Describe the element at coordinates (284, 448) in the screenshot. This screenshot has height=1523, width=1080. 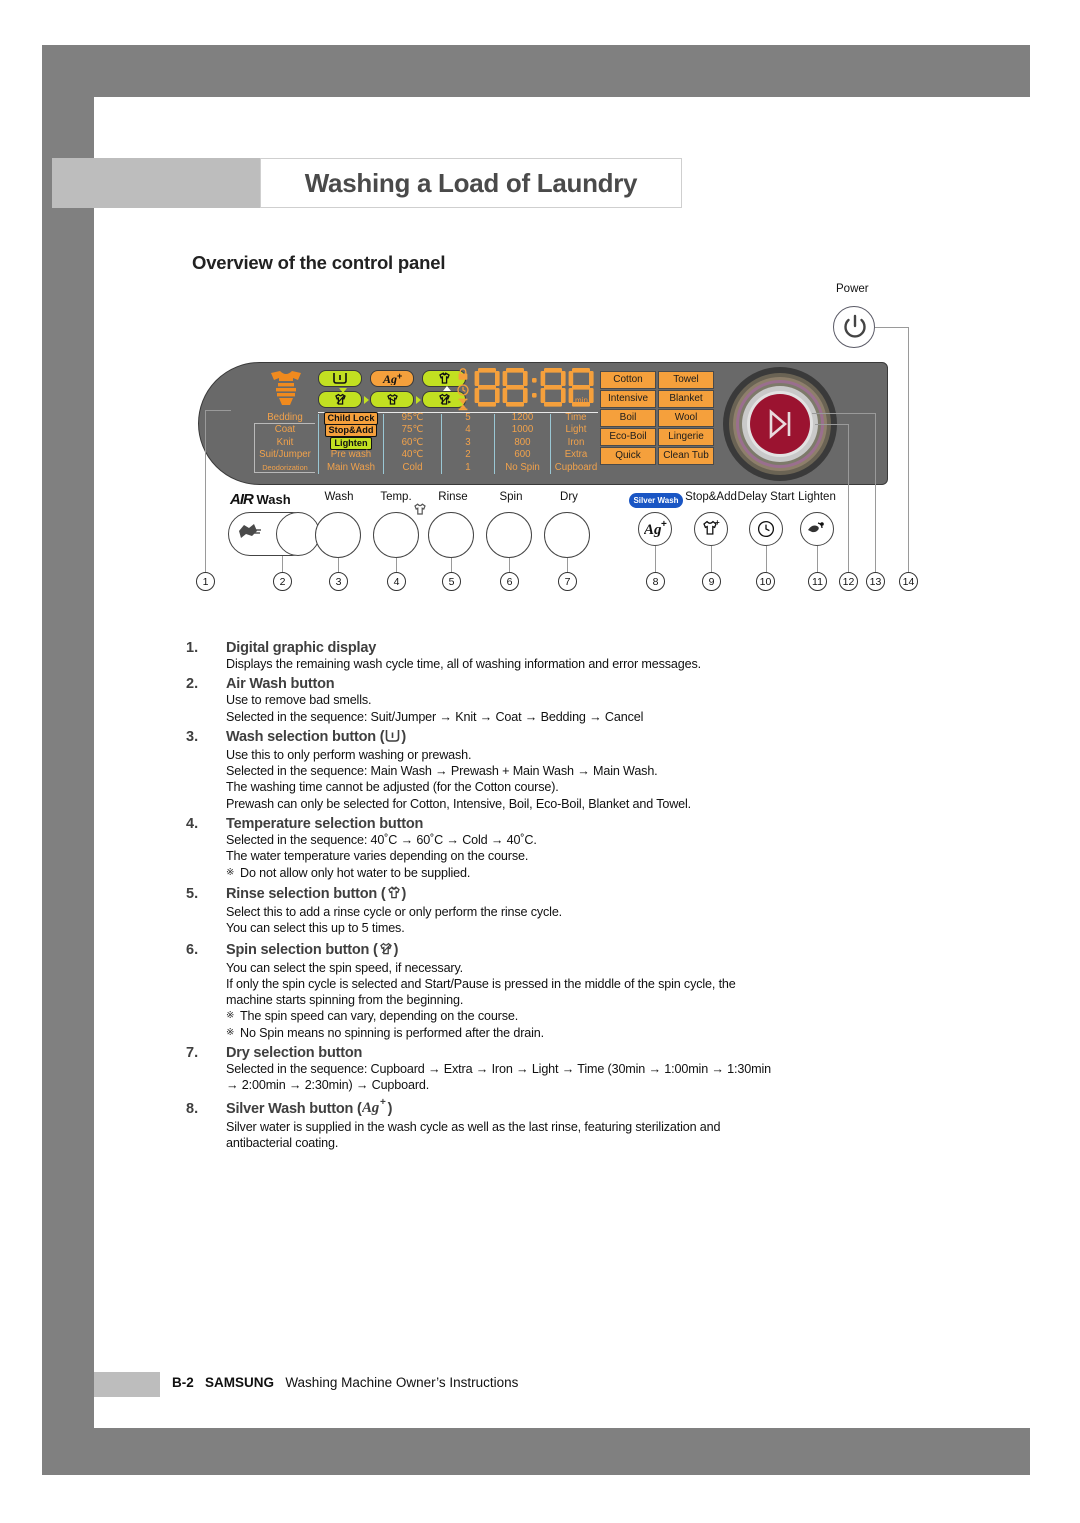
I see `air-wash-course-bracket` at that location.